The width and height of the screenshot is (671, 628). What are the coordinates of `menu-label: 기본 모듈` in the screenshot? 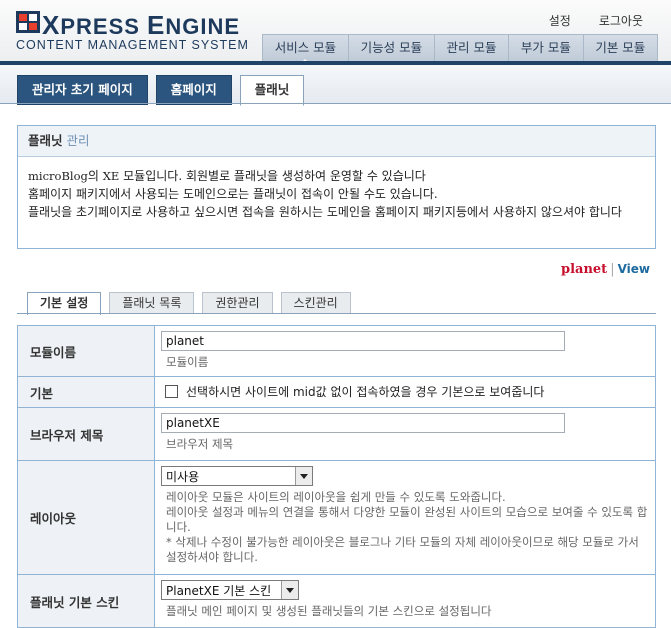 It's located at (620, 47).